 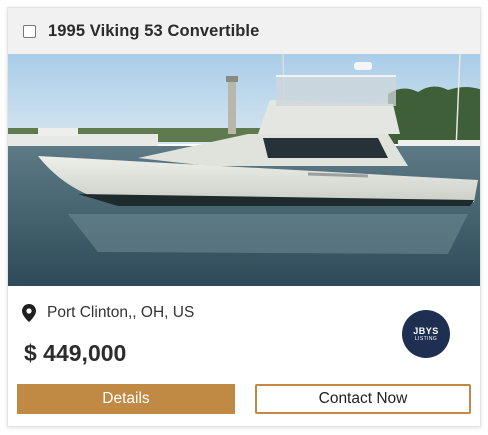 I want to click on broker-badge: JBYS LISTING, so click(x=426, y=334).